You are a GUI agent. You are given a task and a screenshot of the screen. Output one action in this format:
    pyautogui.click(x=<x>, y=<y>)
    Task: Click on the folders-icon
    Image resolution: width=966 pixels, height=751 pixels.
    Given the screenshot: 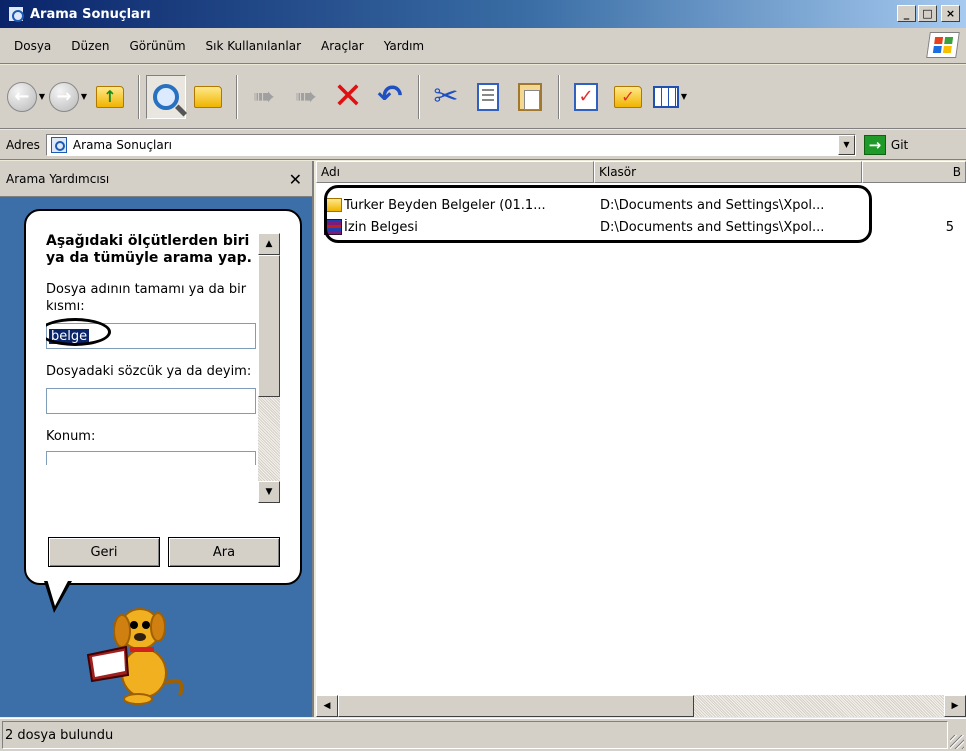 What is the action you would take?
    pyautogui.click(x=208, y=96)
    